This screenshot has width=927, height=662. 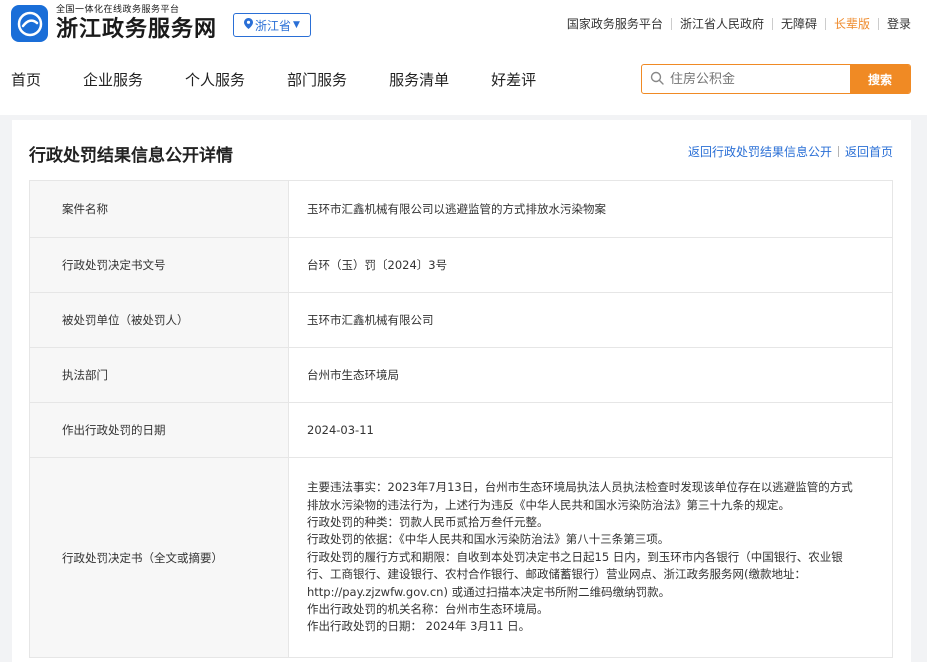 What do you see at coordinates (215, 79) in the screenshot?
I see `nav-personal-services: 个人服务` at bounding box center [215, 79].